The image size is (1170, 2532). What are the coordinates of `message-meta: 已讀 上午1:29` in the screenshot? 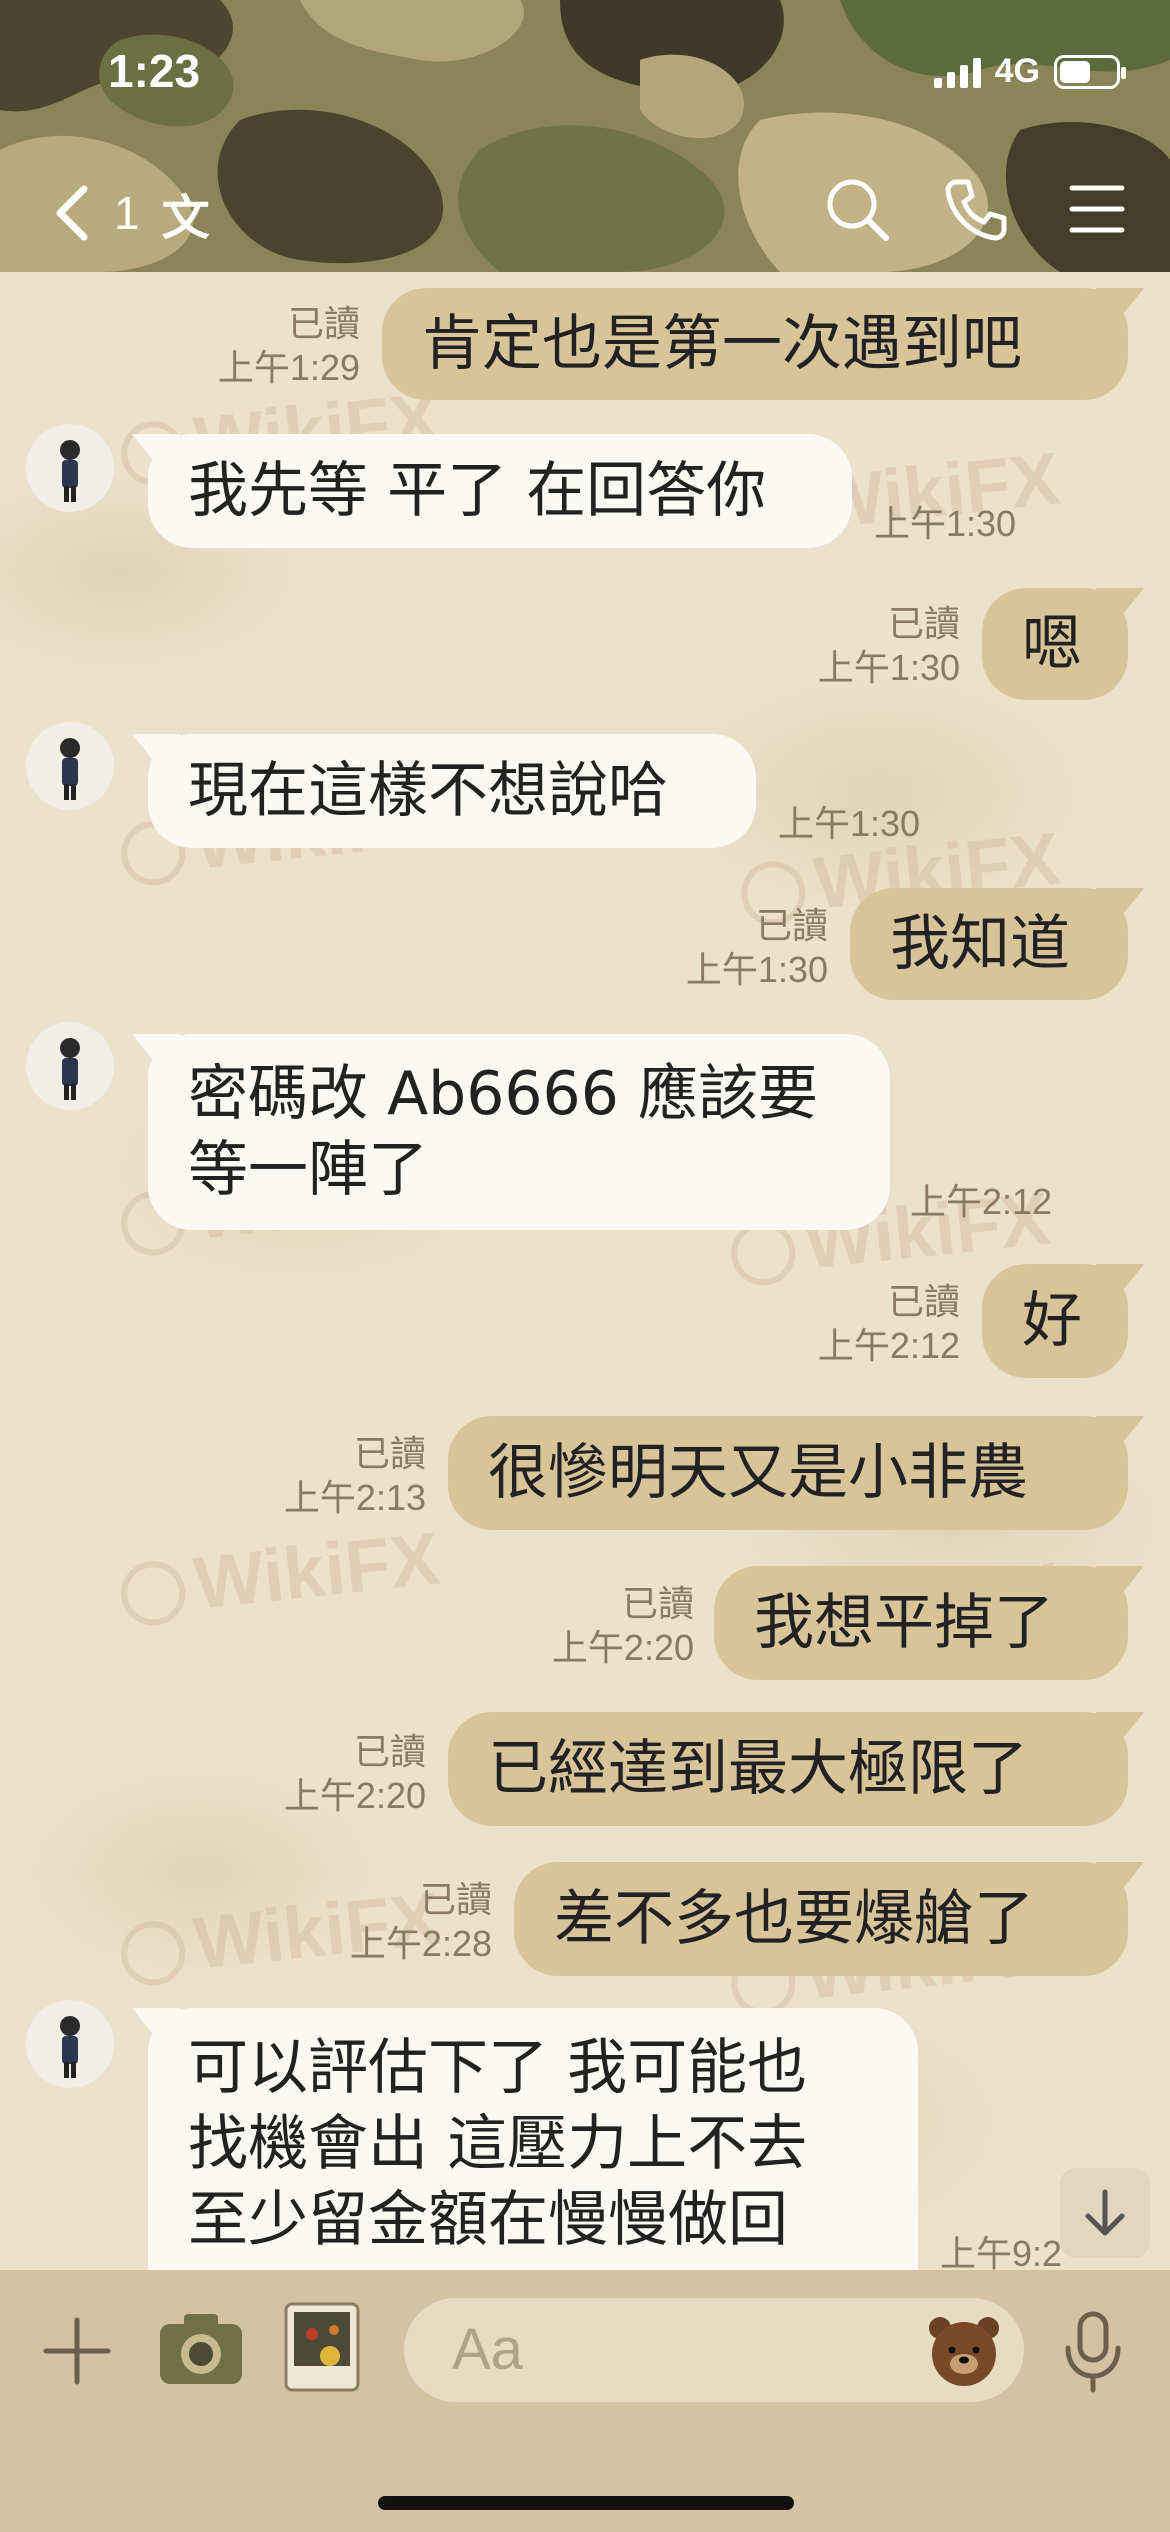 It's located at (260, 346).